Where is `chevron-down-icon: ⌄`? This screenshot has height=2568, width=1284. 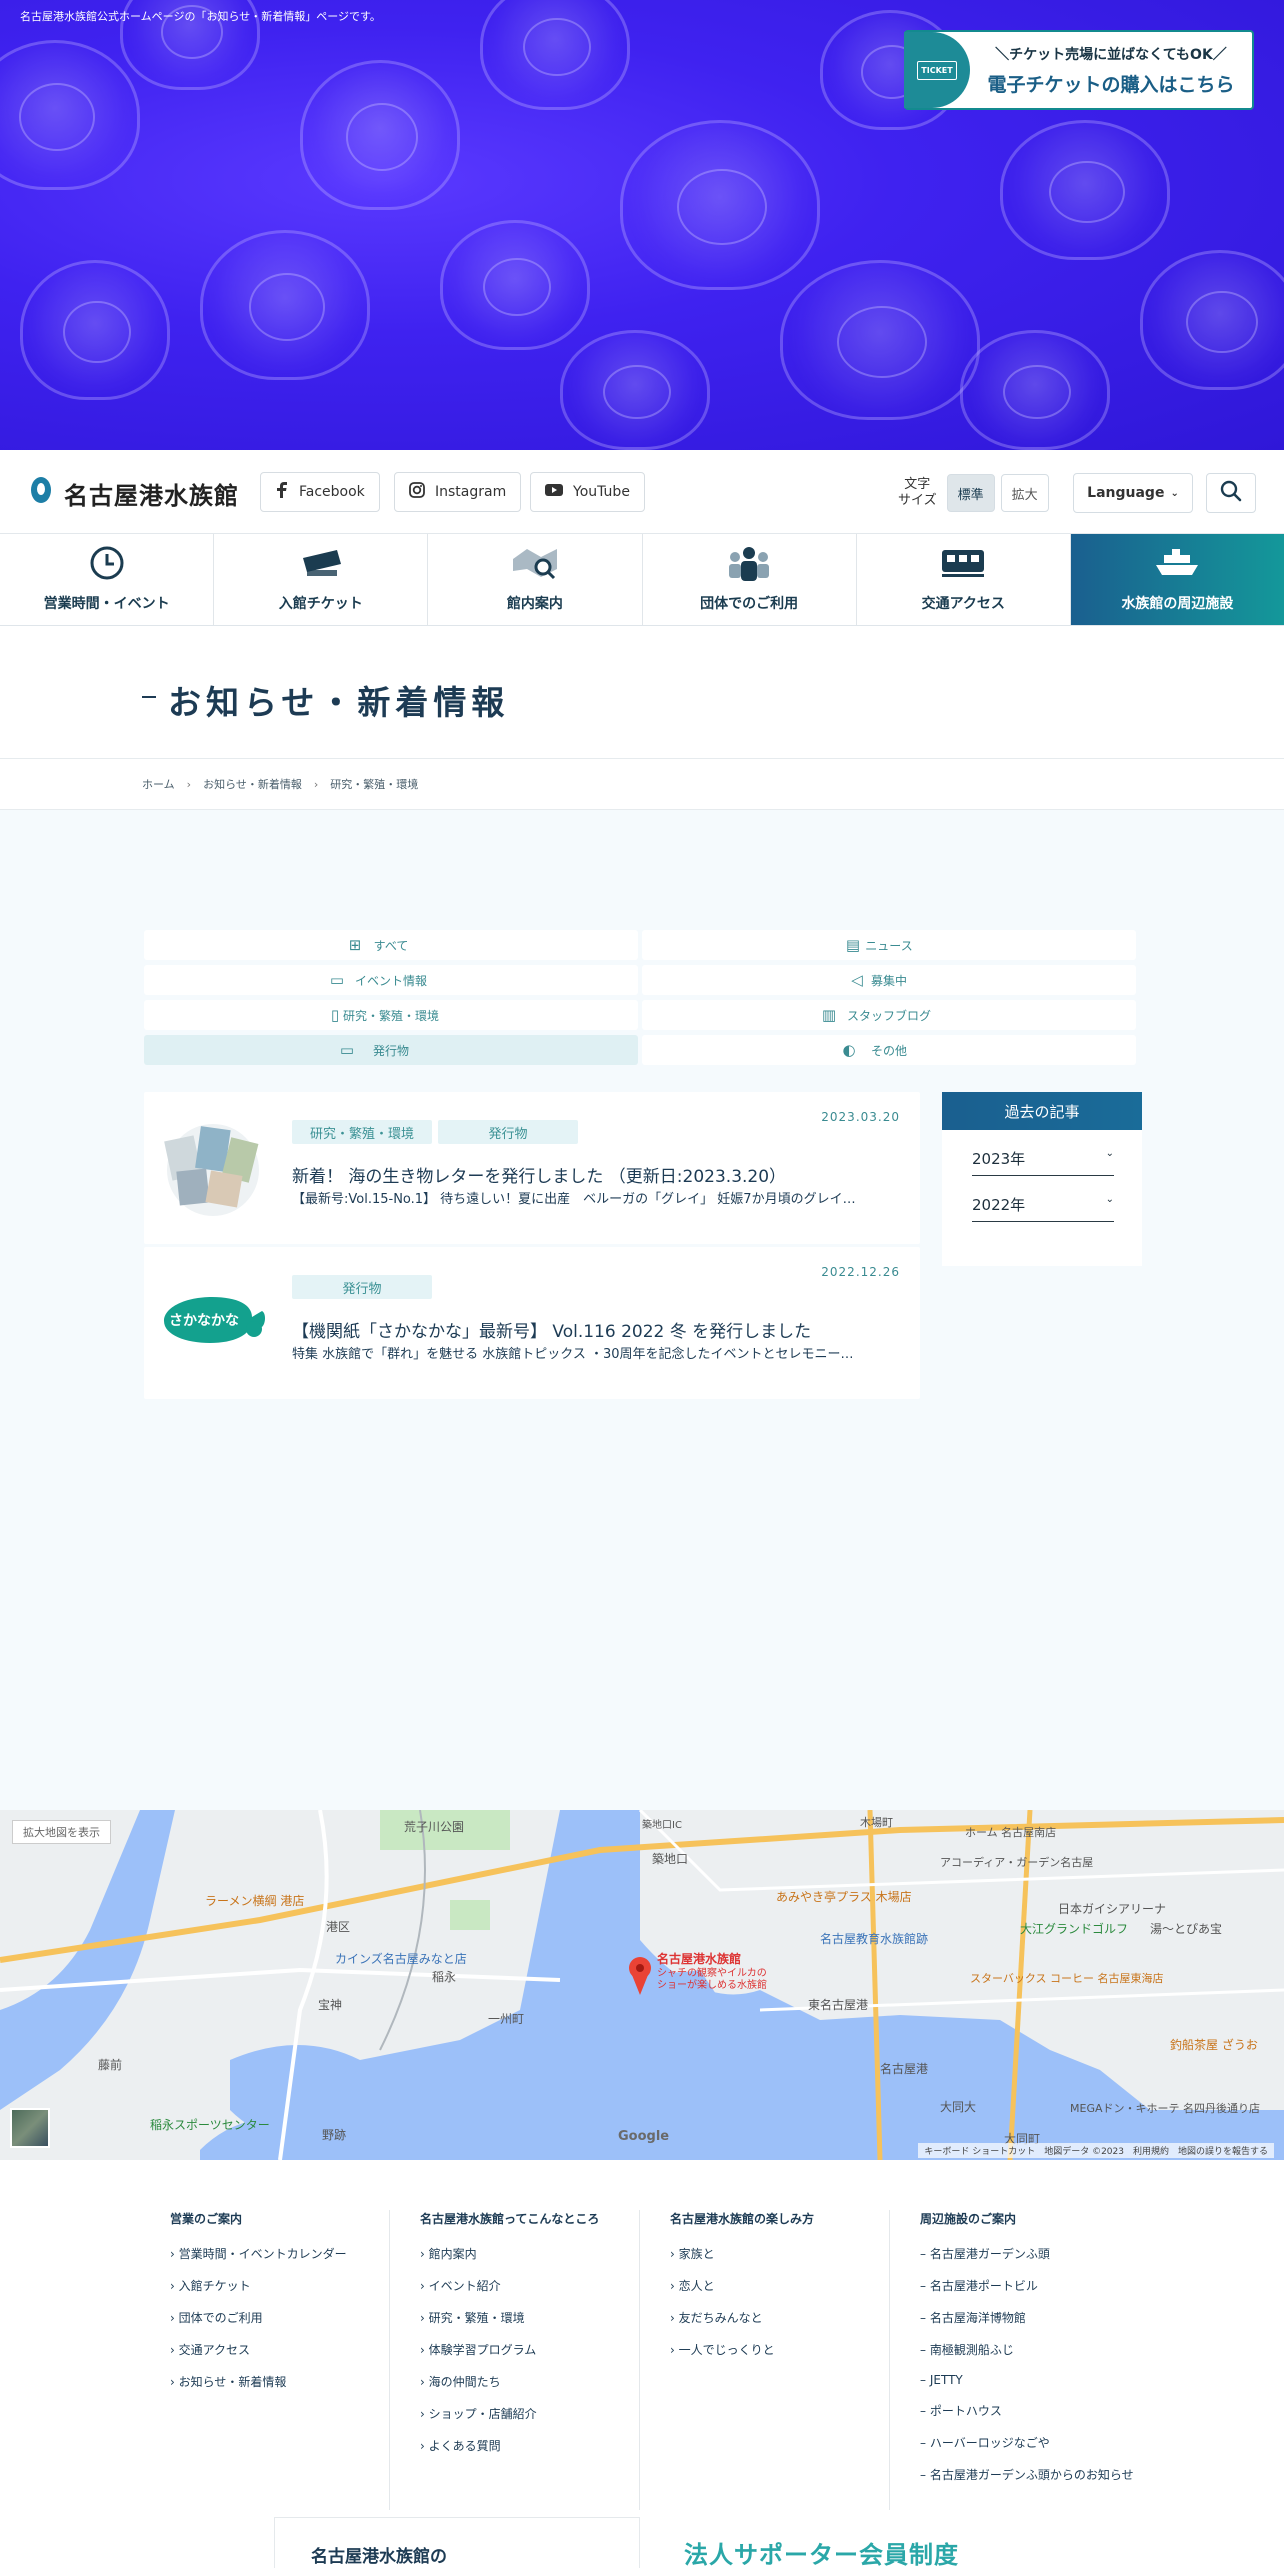 chevron-down-icon: ⌄ is located at coordinates (1174, 493).